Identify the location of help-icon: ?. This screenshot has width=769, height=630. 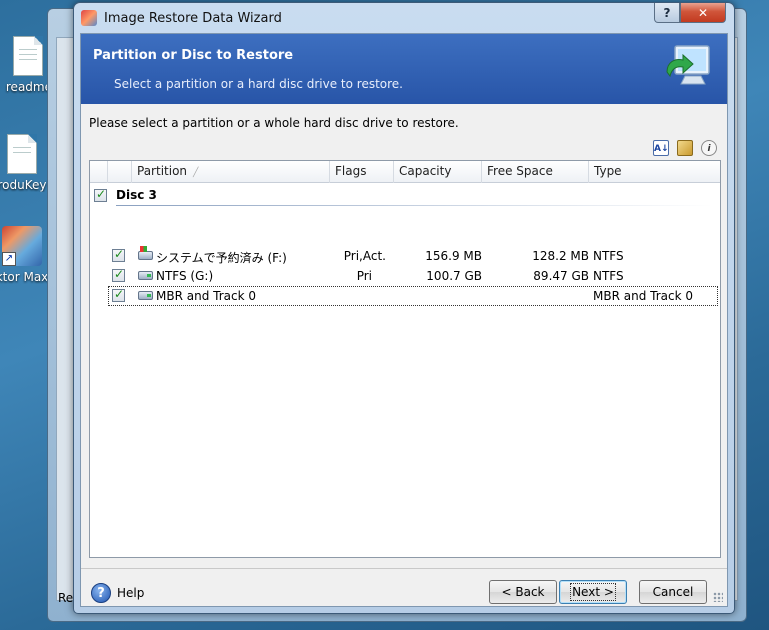
(101, 593).